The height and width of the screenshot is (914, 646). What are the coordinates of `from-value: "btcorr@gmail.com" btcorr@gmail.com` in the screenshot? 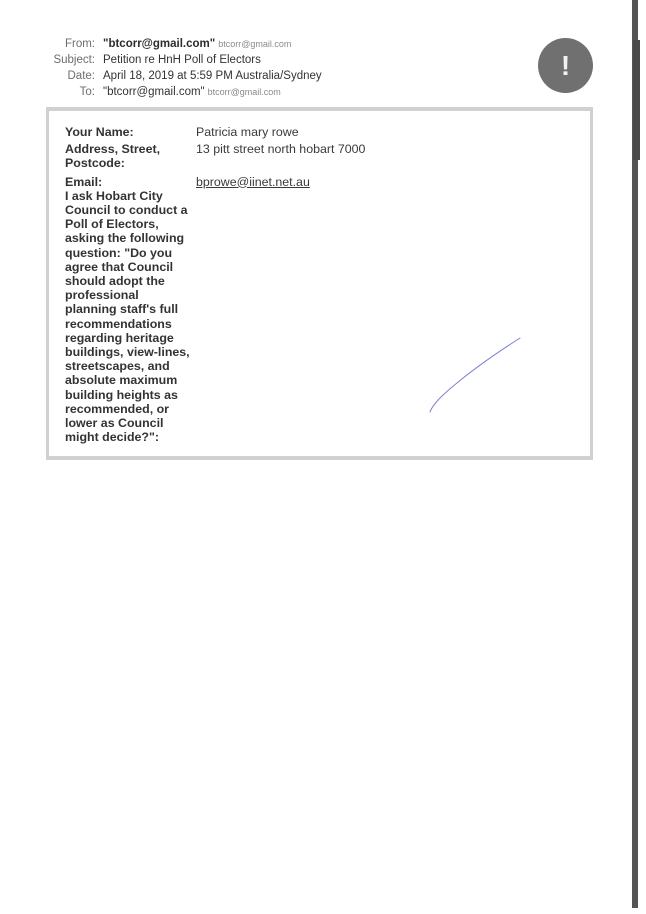 It's located at (197, 44).